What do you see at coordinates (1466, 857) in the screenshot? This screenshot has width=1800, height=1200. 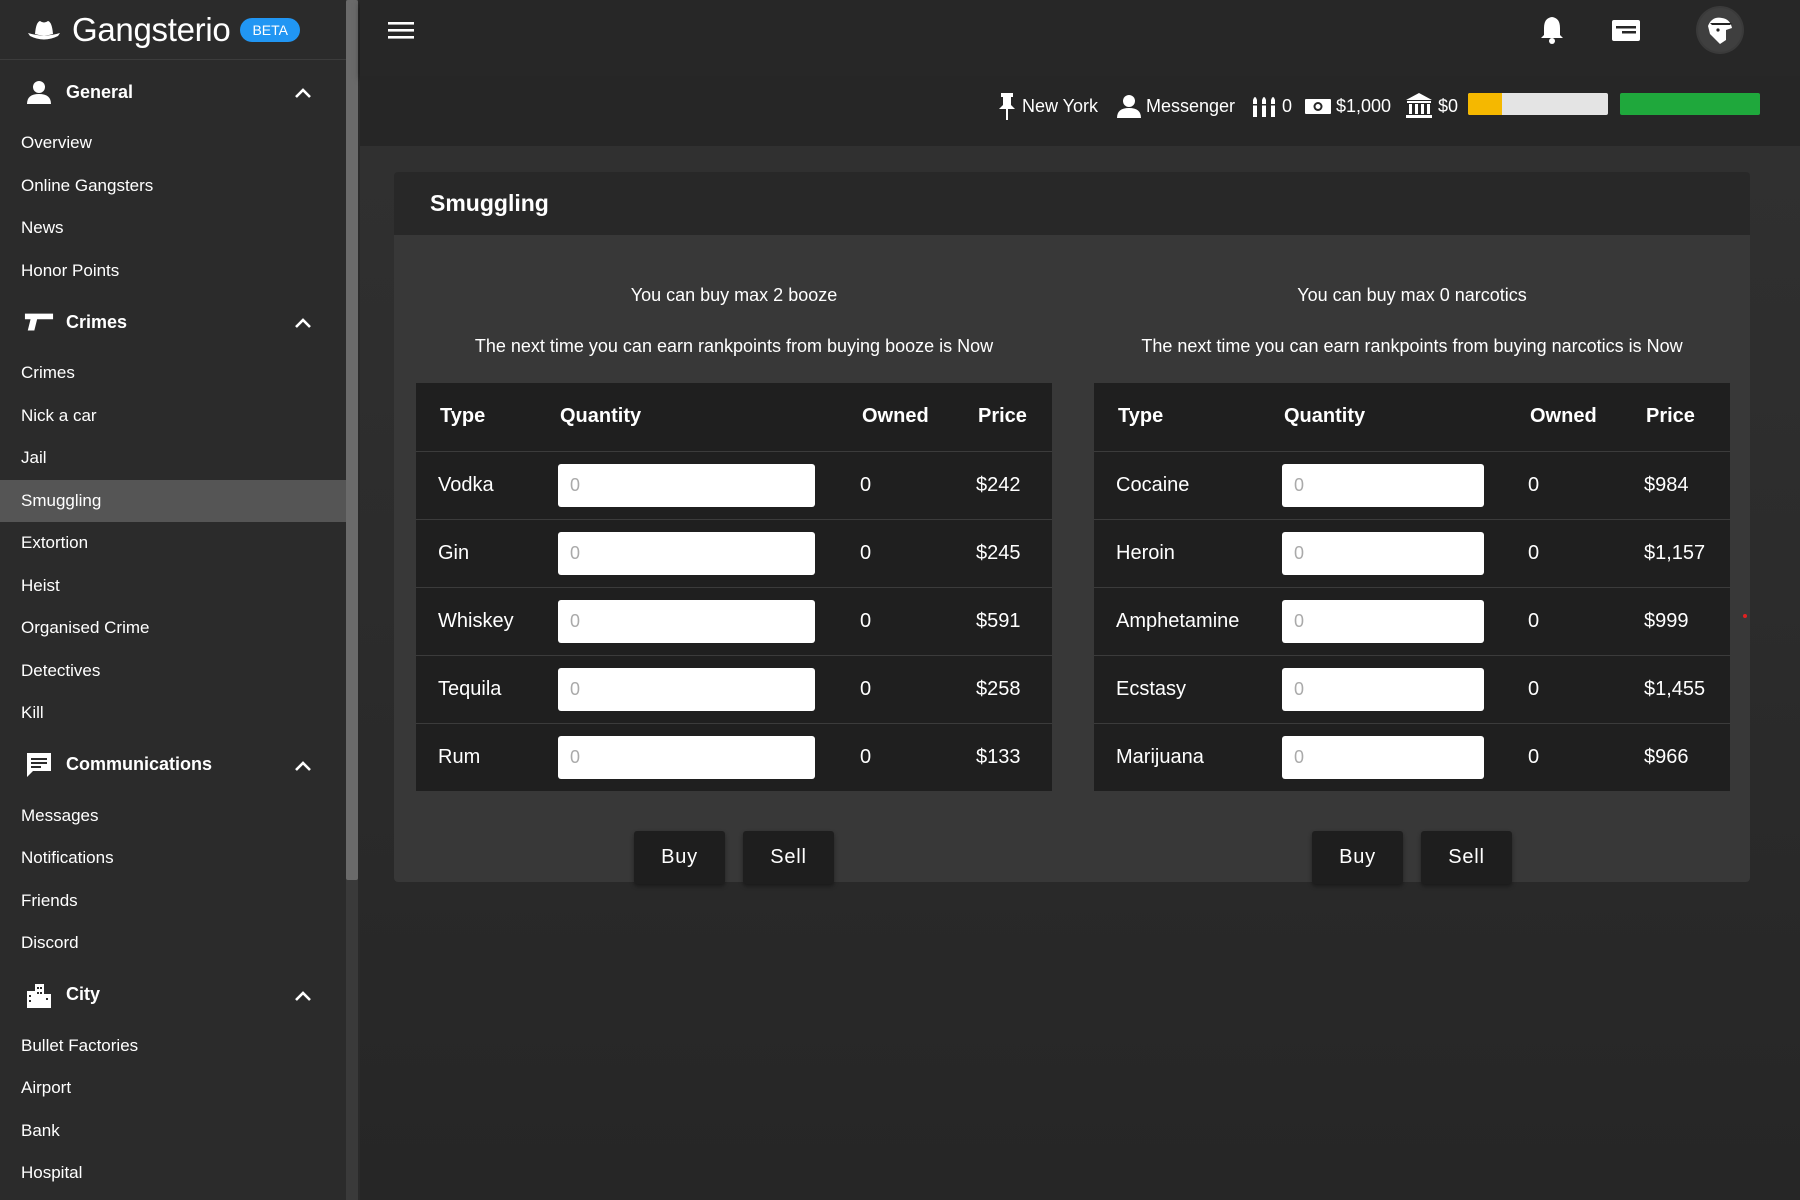 I see `sell-narcotics-button: Sell` at bounding box center [1466, 857].